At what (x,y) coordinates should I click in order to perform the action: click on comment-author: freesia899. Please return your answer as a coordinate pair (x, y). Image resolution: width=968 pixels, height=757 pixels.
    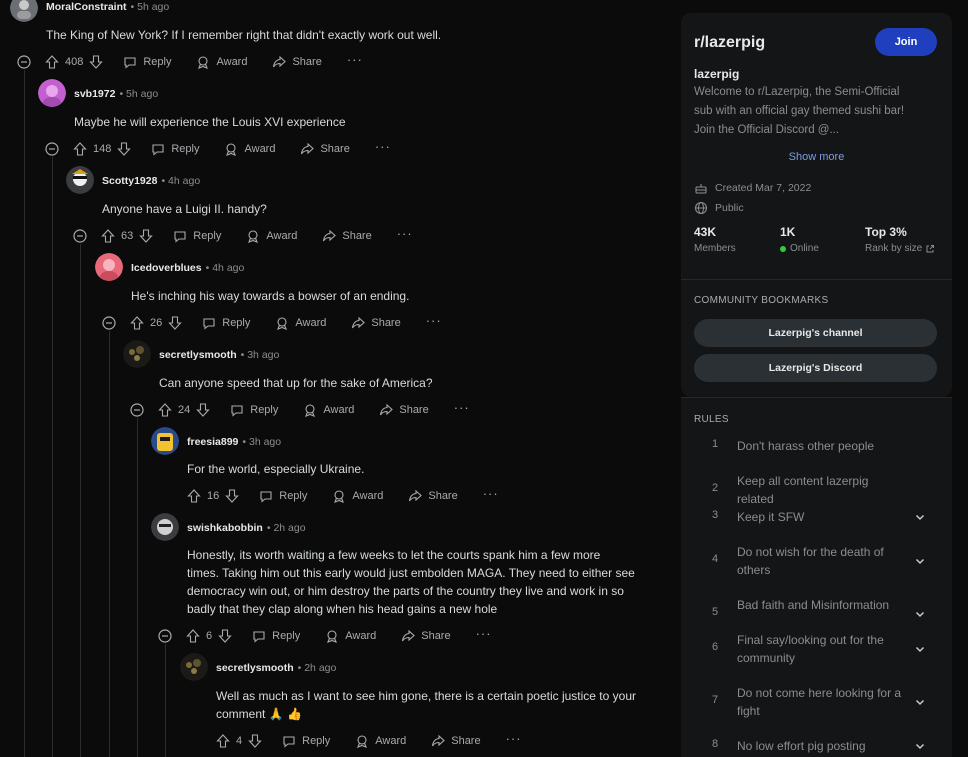
    Looking at the image, I should click on (212, 442).